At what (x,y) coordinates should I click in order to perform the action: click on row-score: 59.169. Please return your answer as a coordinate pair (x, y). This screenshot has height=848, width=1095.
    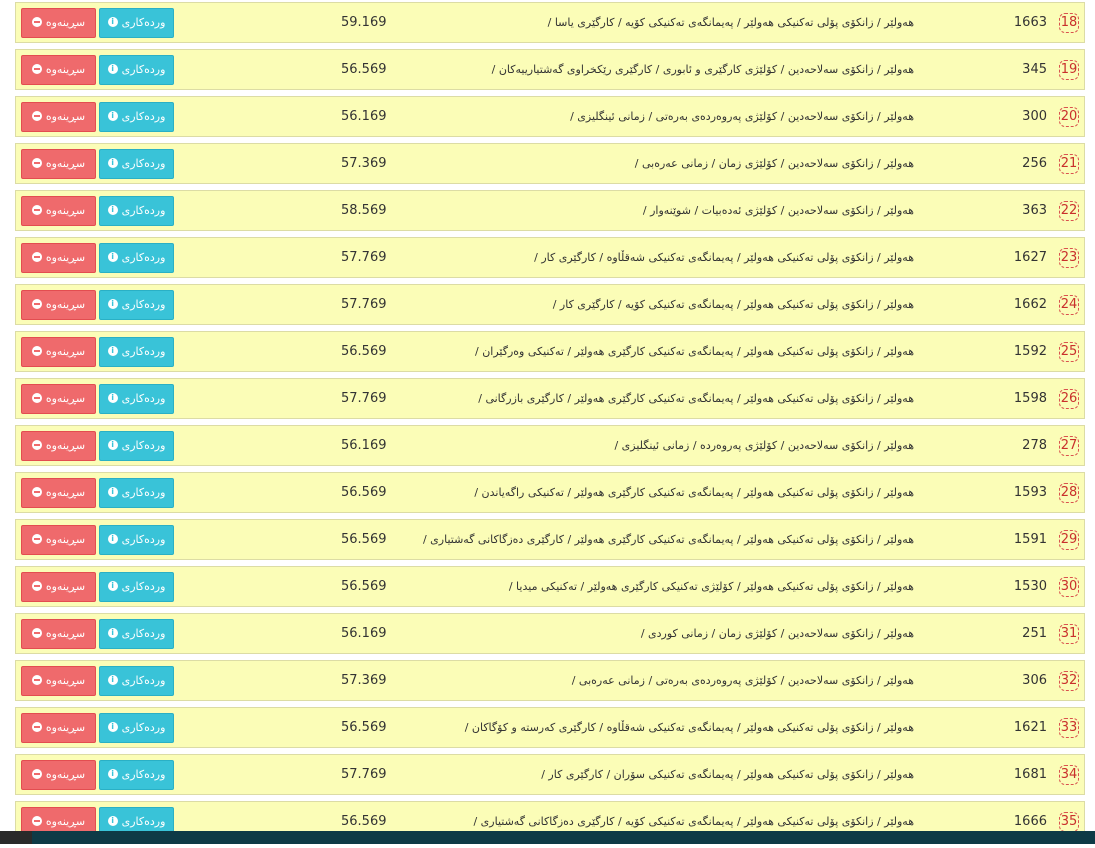
    Looking at the image, I should click on (364, 22).